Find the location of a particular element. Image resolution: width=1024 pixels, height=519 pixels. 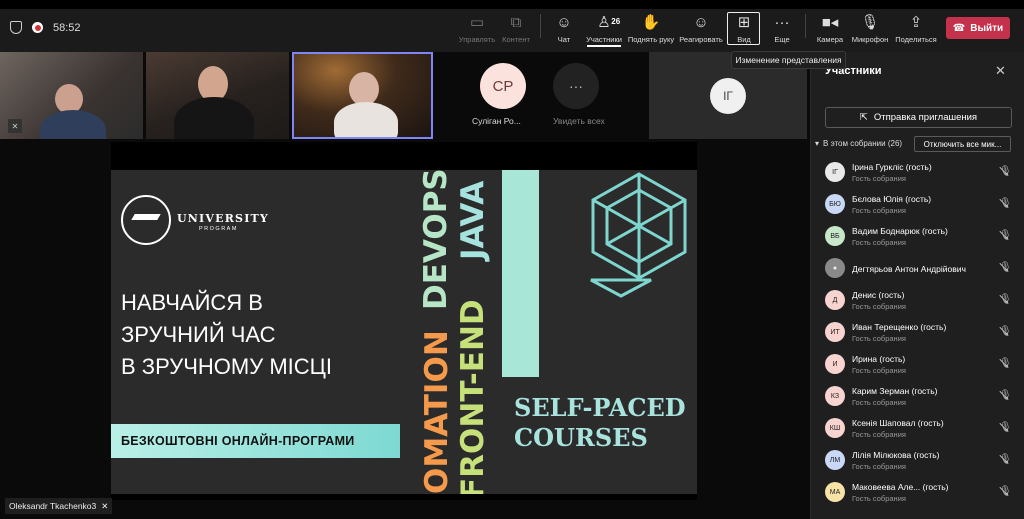

self-paced-text: SELF-PACED COURSES is located at coordinates (600, 422).